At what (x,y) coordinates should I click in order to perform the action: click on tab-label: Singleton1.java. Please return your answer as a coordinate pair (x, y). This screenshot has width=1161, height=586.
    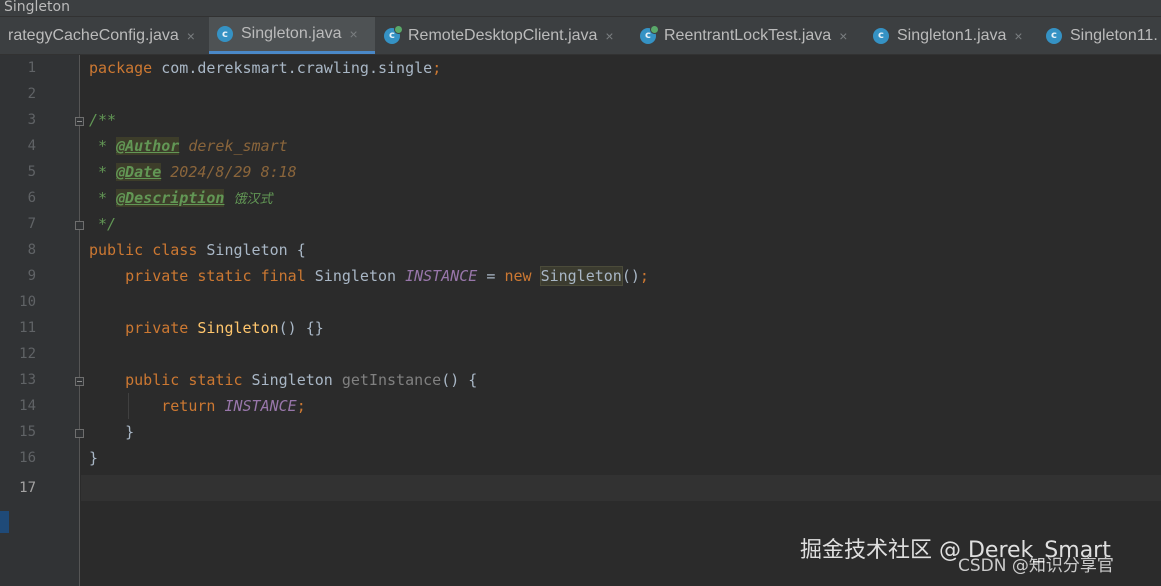
    Looking at the image, I should click on (952, 35).